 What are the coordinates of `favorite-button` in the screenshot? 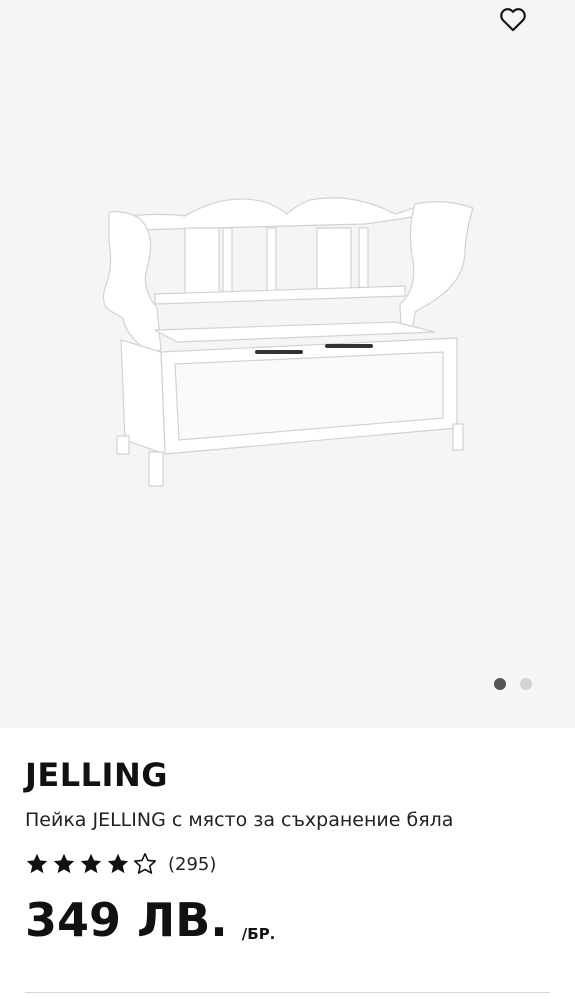 It's located at (513, 19).